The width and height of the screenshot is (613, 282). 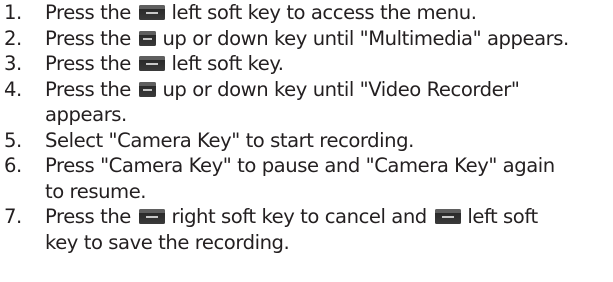 What do you see at coordinates (13, 38) in the screenshot?
I see `step-number: 2.` at bounding box center [13, 38].